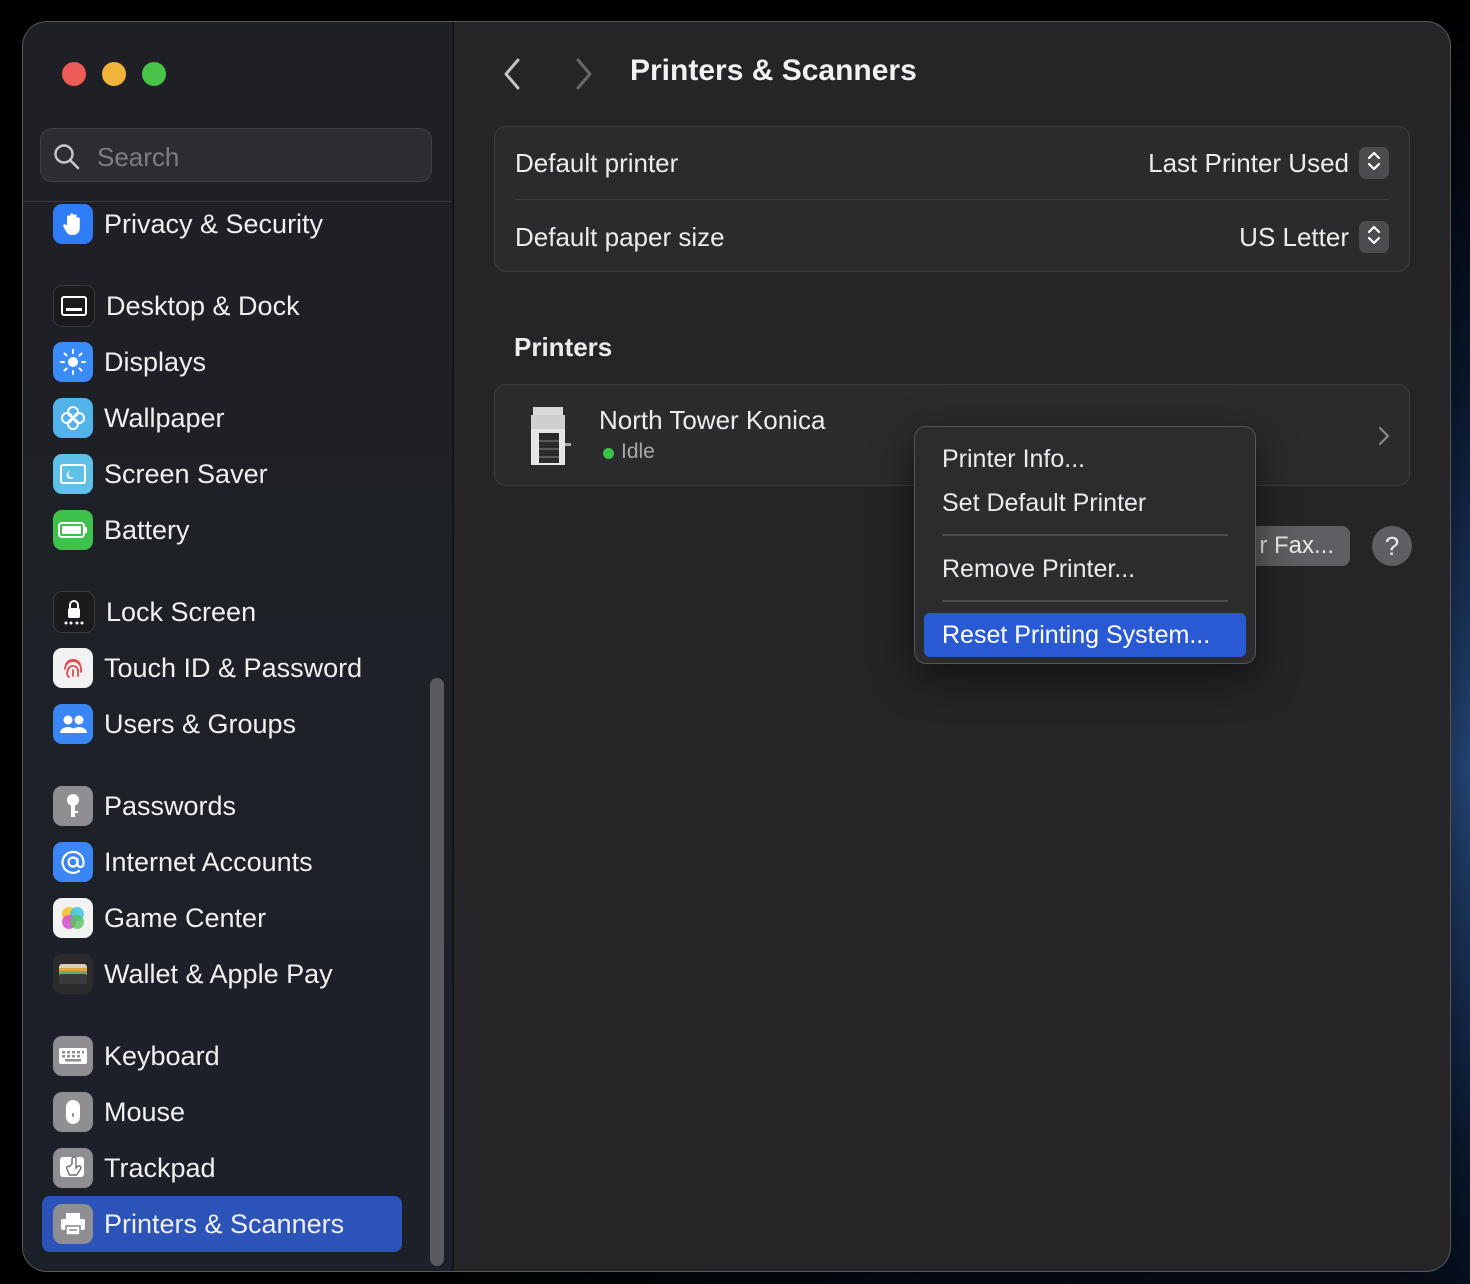 This screenshot has height=1284, width=1470. I want to click on page-title: Printers & Scanners, so click(773, 70).